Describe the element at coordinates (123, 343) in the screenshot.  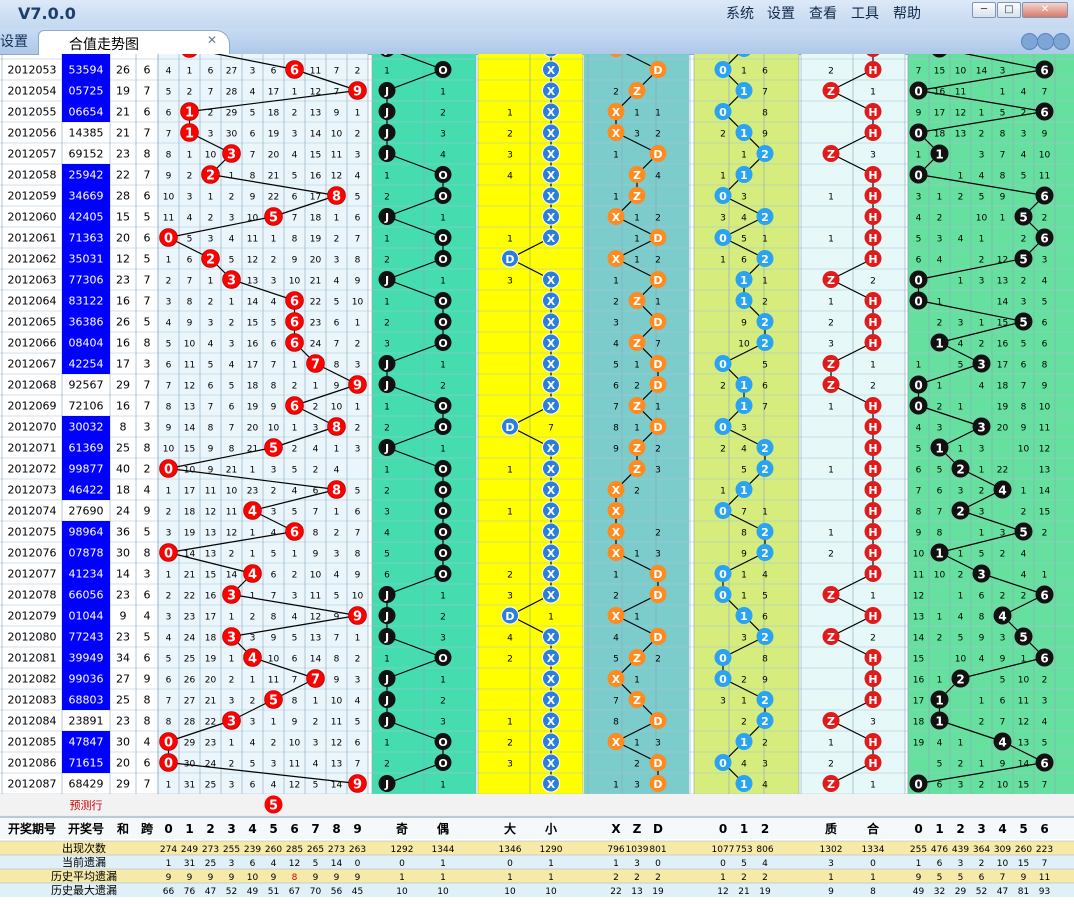
I see `sum-cell: 16` at that location.